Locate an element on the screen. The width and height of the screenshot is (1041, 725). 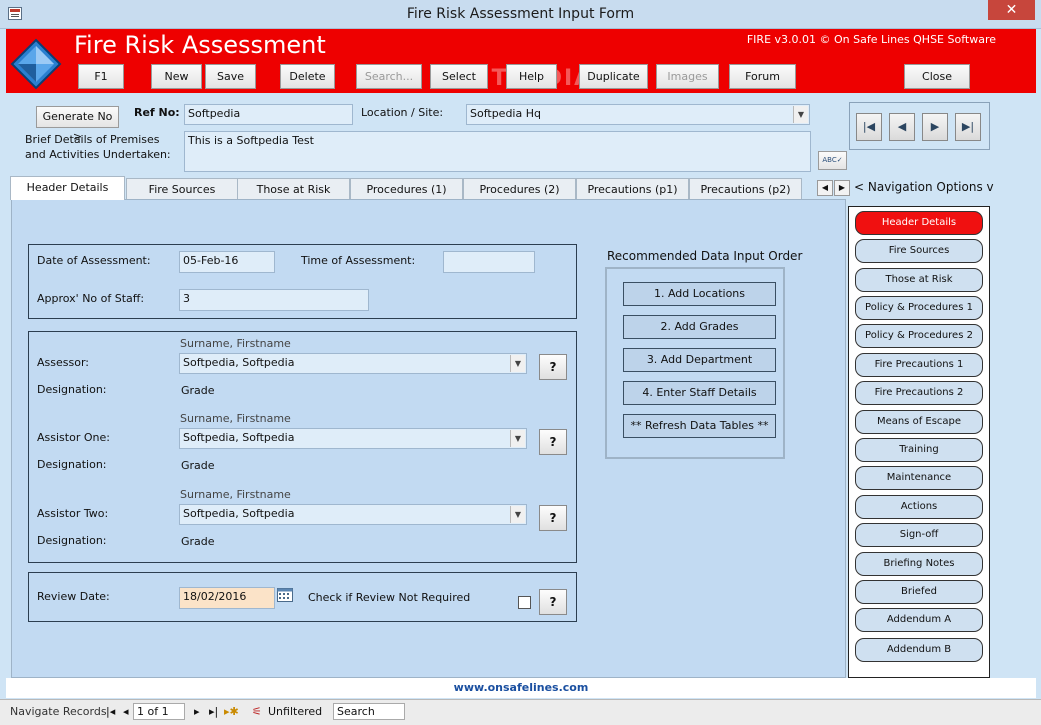
first-record-nav-icon: |◂ is located at coordinates (110, 711).